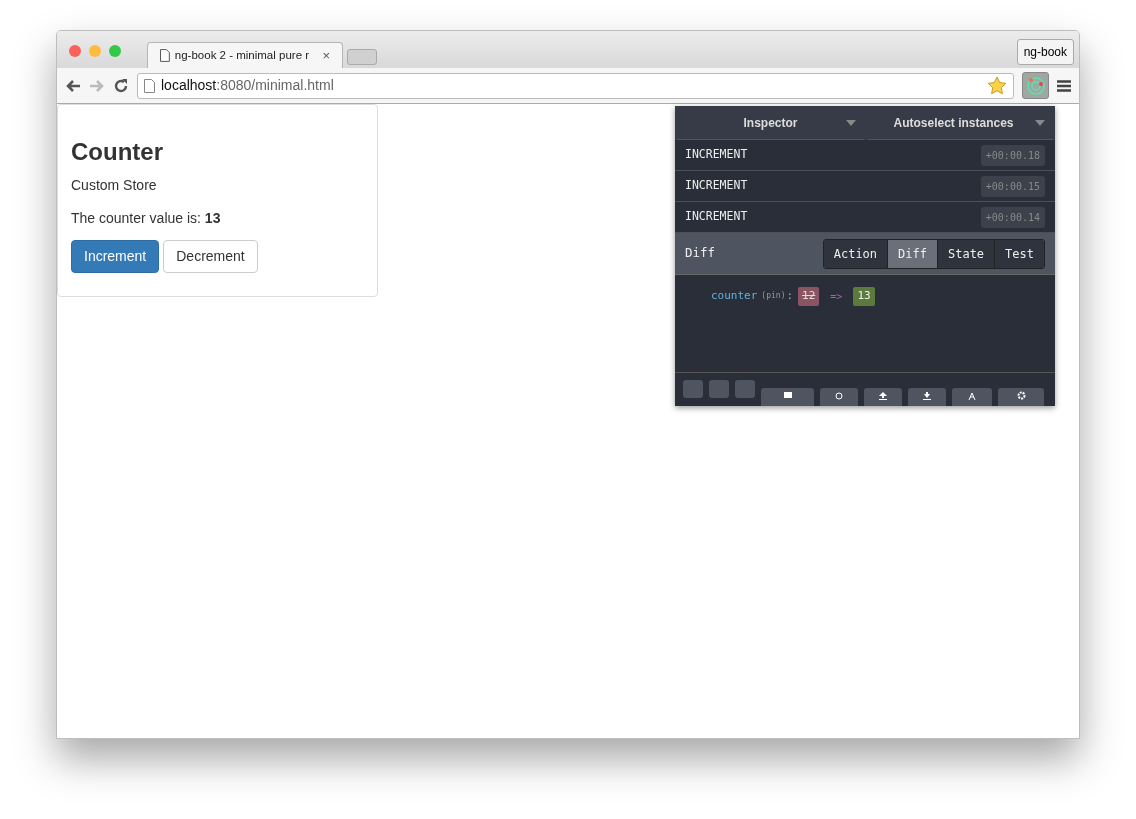 The image size is (1136, 819). I want to click on timer-icon, so click(839, 395).